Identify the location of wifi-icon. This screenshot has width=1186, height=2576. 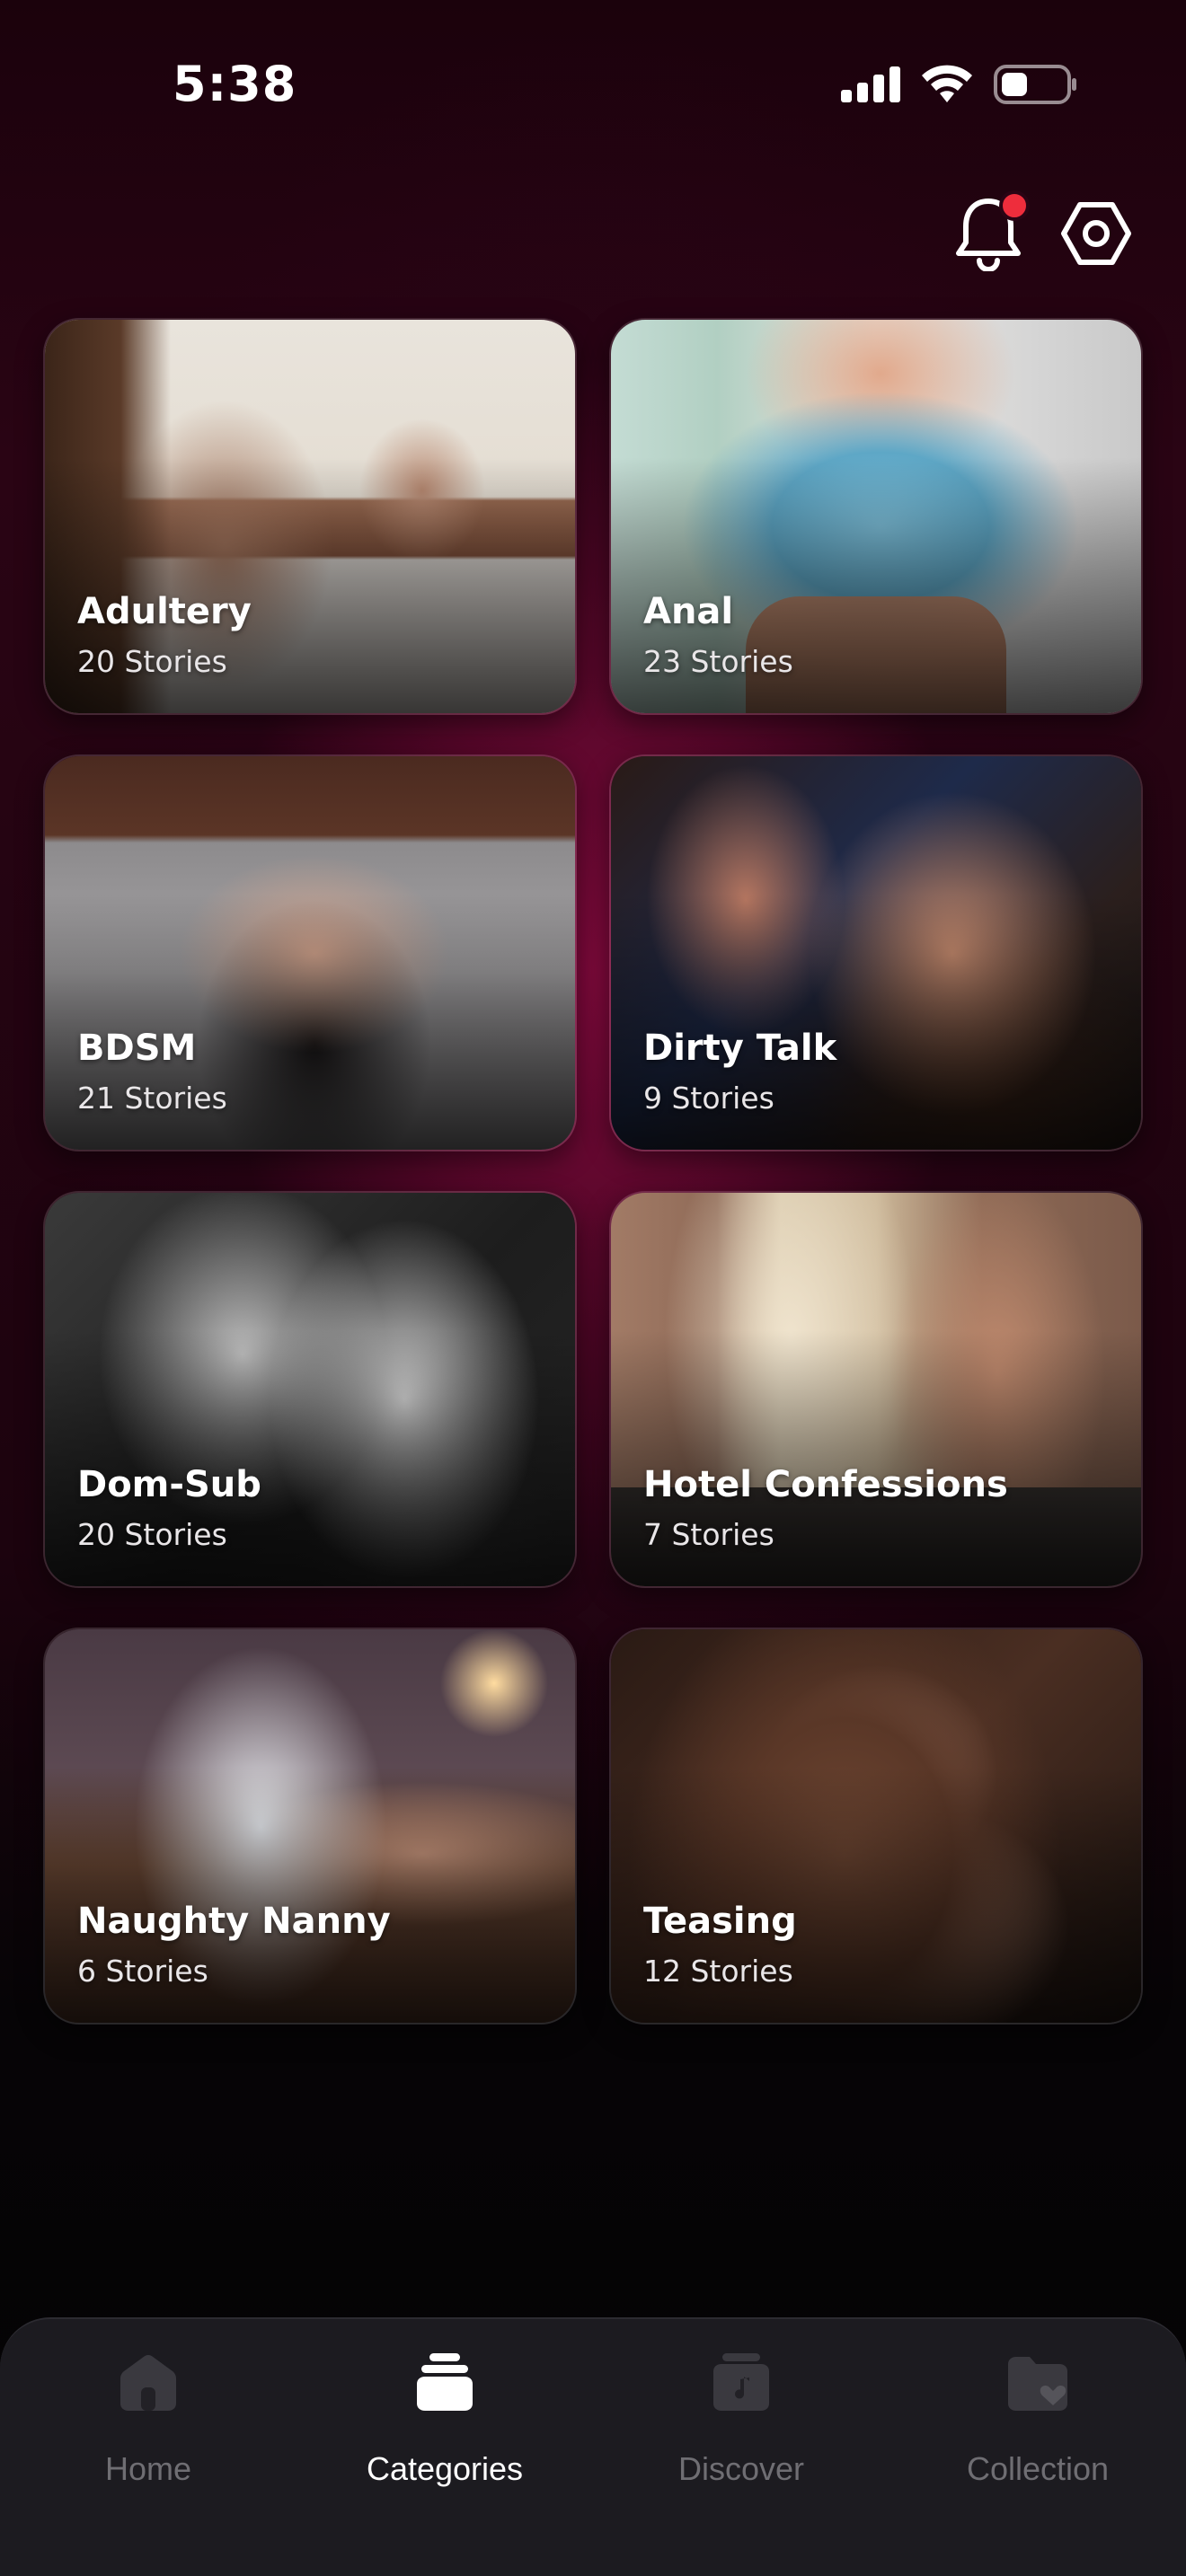
(947, 86).